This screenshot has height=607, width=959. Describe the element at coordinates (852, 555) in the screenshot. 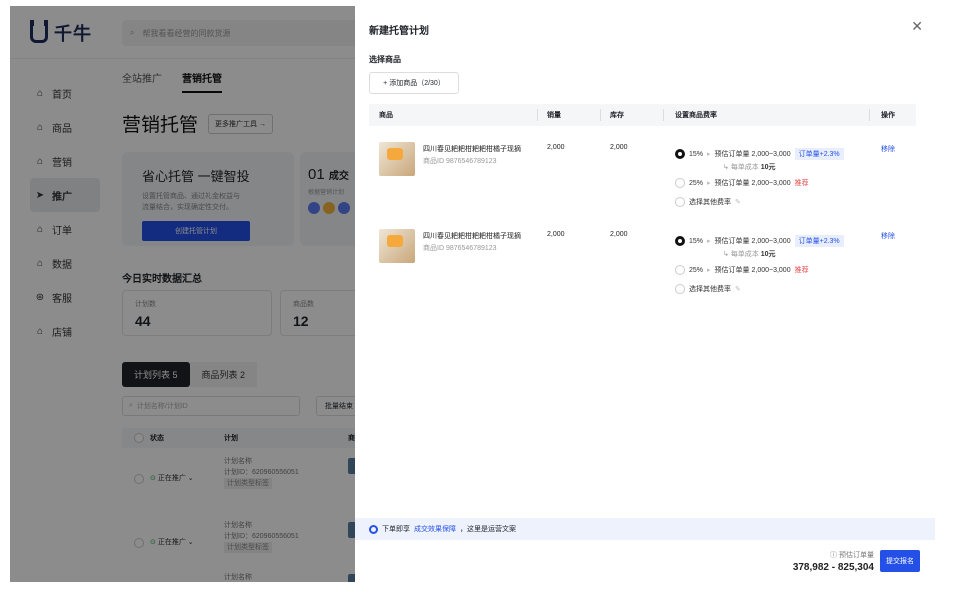

I see `estimate-label: ⓘ 预估订单量` at that location.